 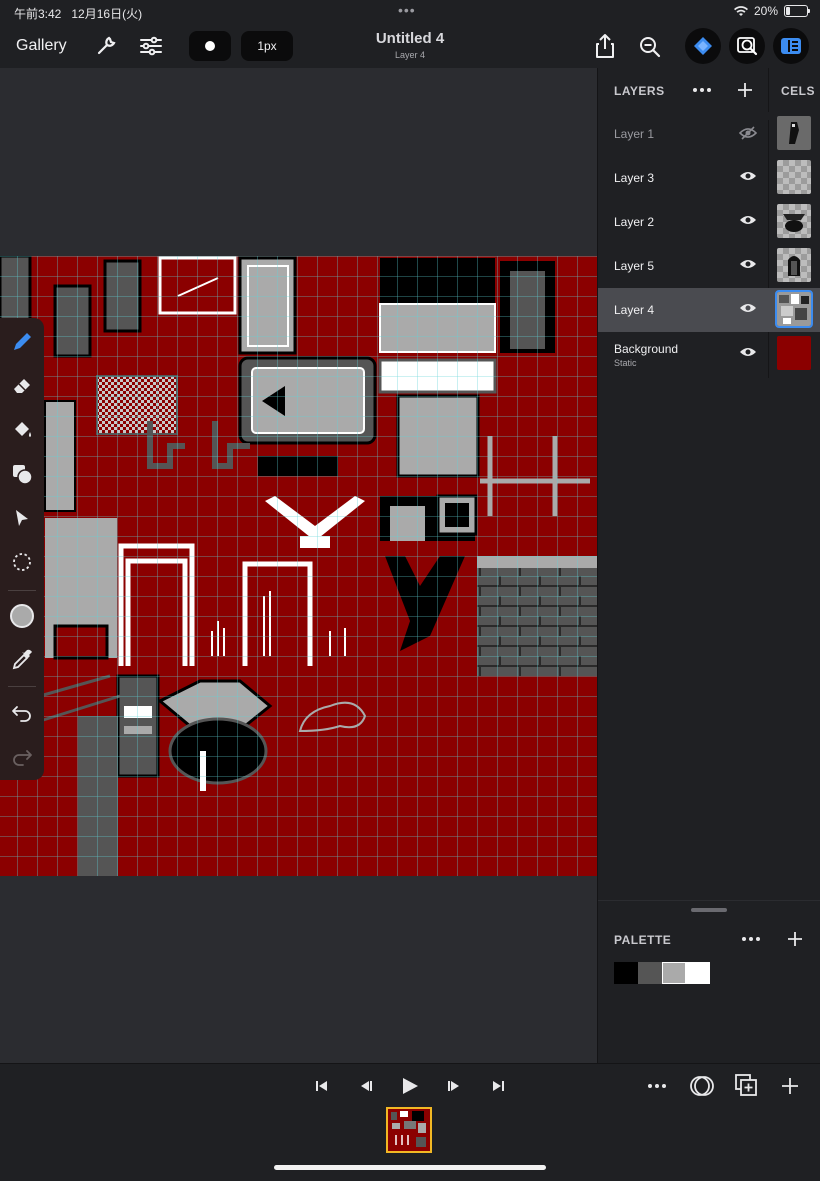 I want to click on layer-row-background: Background Static, so click(x=709, y=354).